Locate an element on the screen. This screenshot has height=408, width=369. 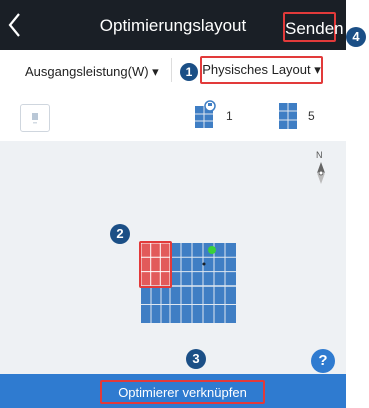
optimizer-icon is located at coordinates (205, 115).